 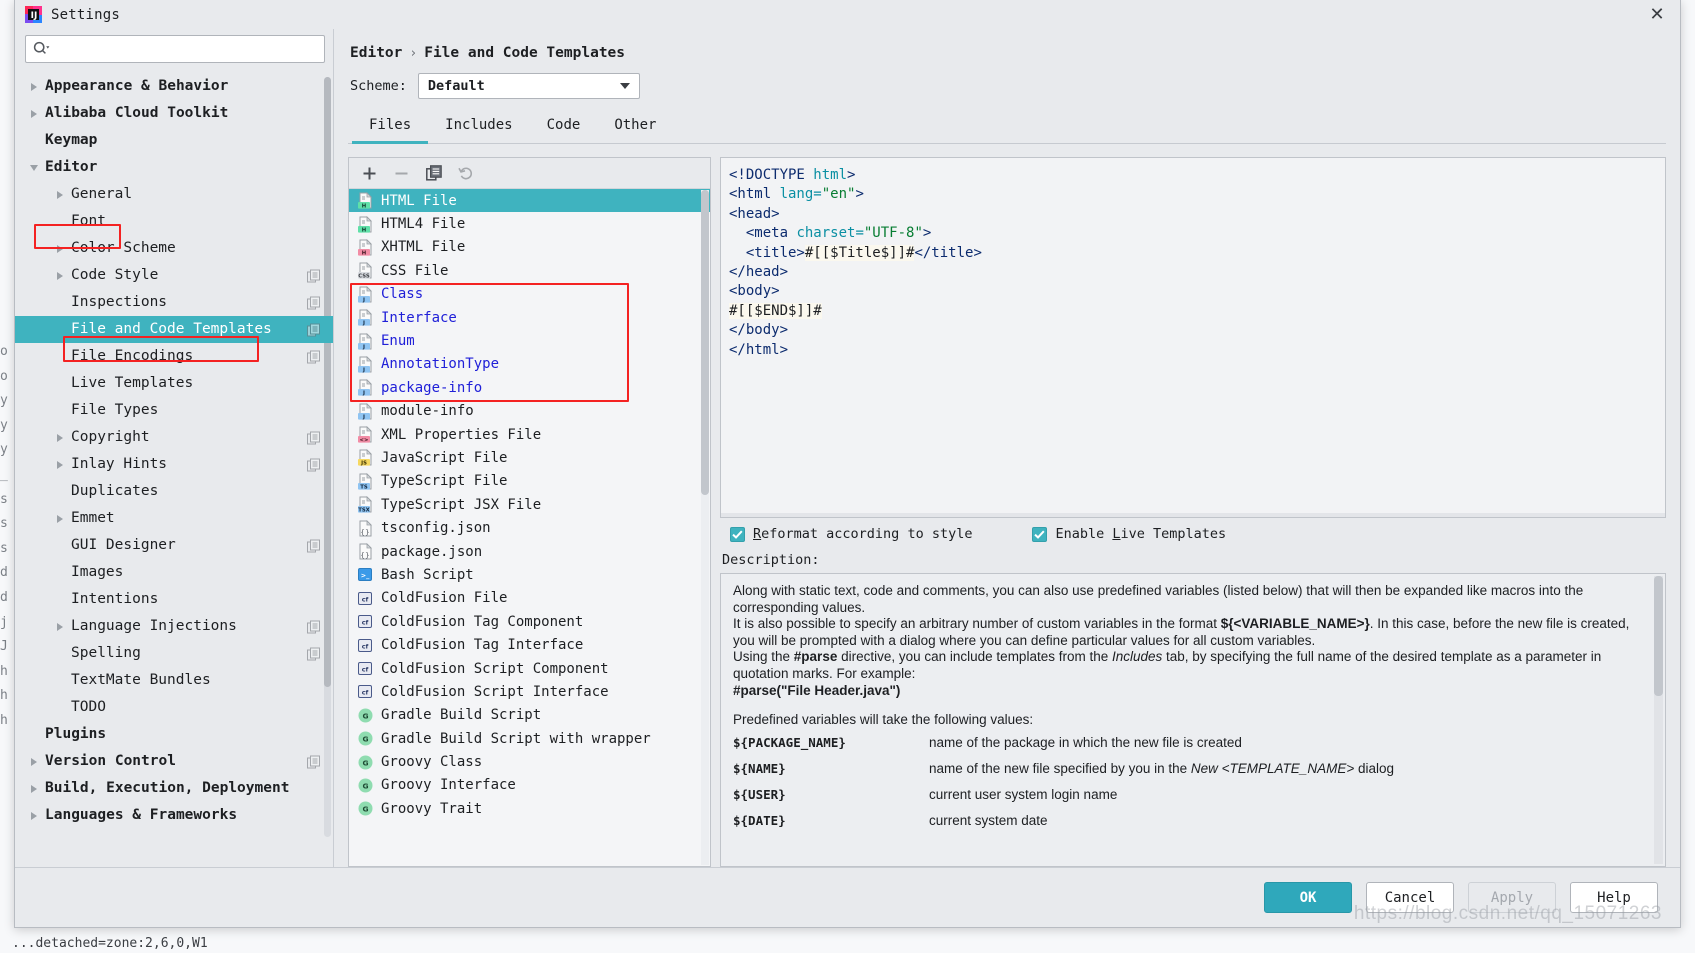 What do you see at coordinates (174, 464) in the screenshot?
I see `sidebar-item-inlay-hints: Inlay Hints` at bounding box center [174, 464].